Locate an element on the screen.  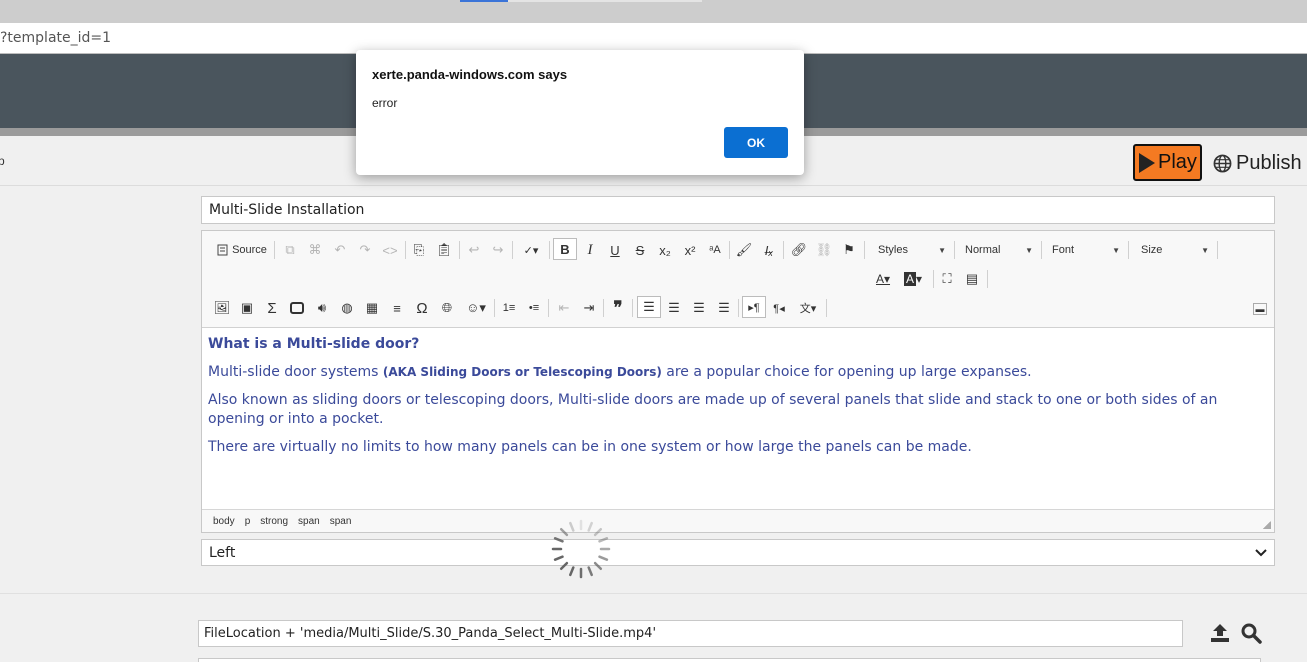
collapse-toolbar-icon: ▬ is located at coordinates (1260, 309).